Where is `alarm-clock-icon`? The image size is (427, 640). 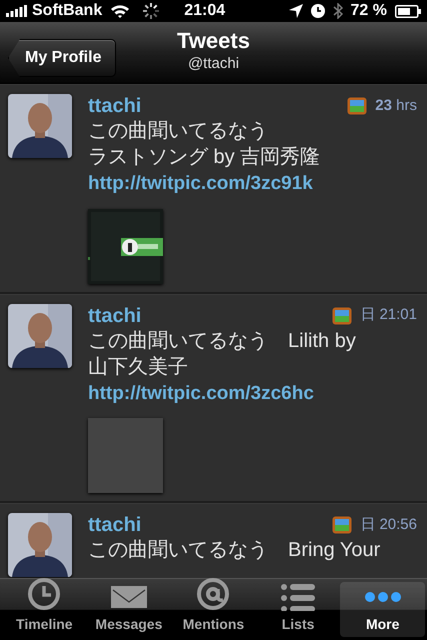
alarm-clock-icon is located at coordinates (317, 11).